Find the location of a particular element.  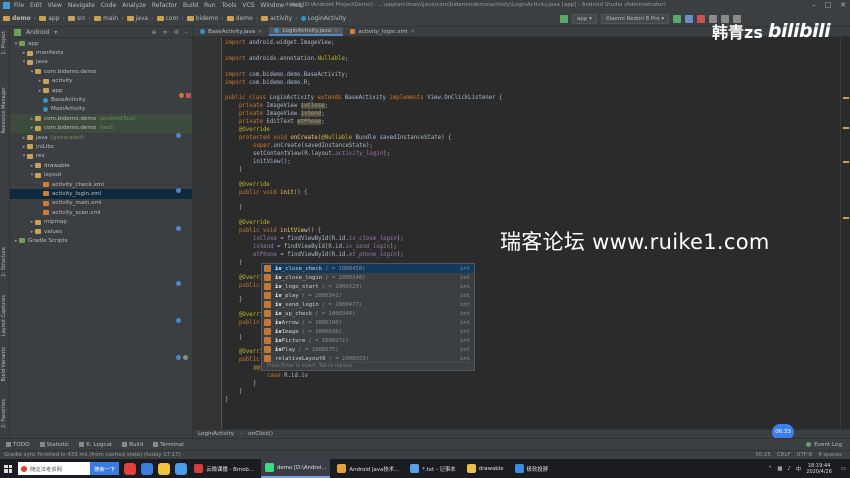

menu-item-window: Window is located at coordinates (273, 5).